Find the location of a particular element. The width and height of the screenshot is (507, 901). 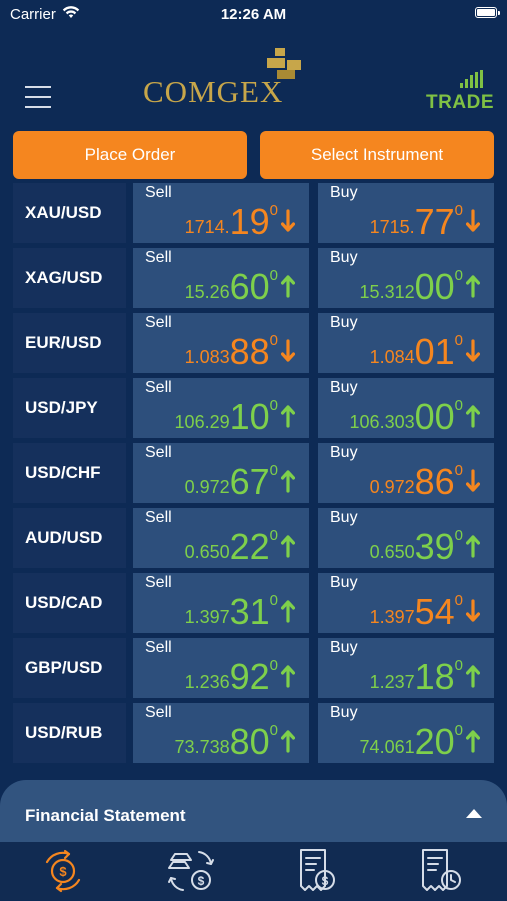

sell-price: 0.650 22 0 is located at coordinates (240, 546).